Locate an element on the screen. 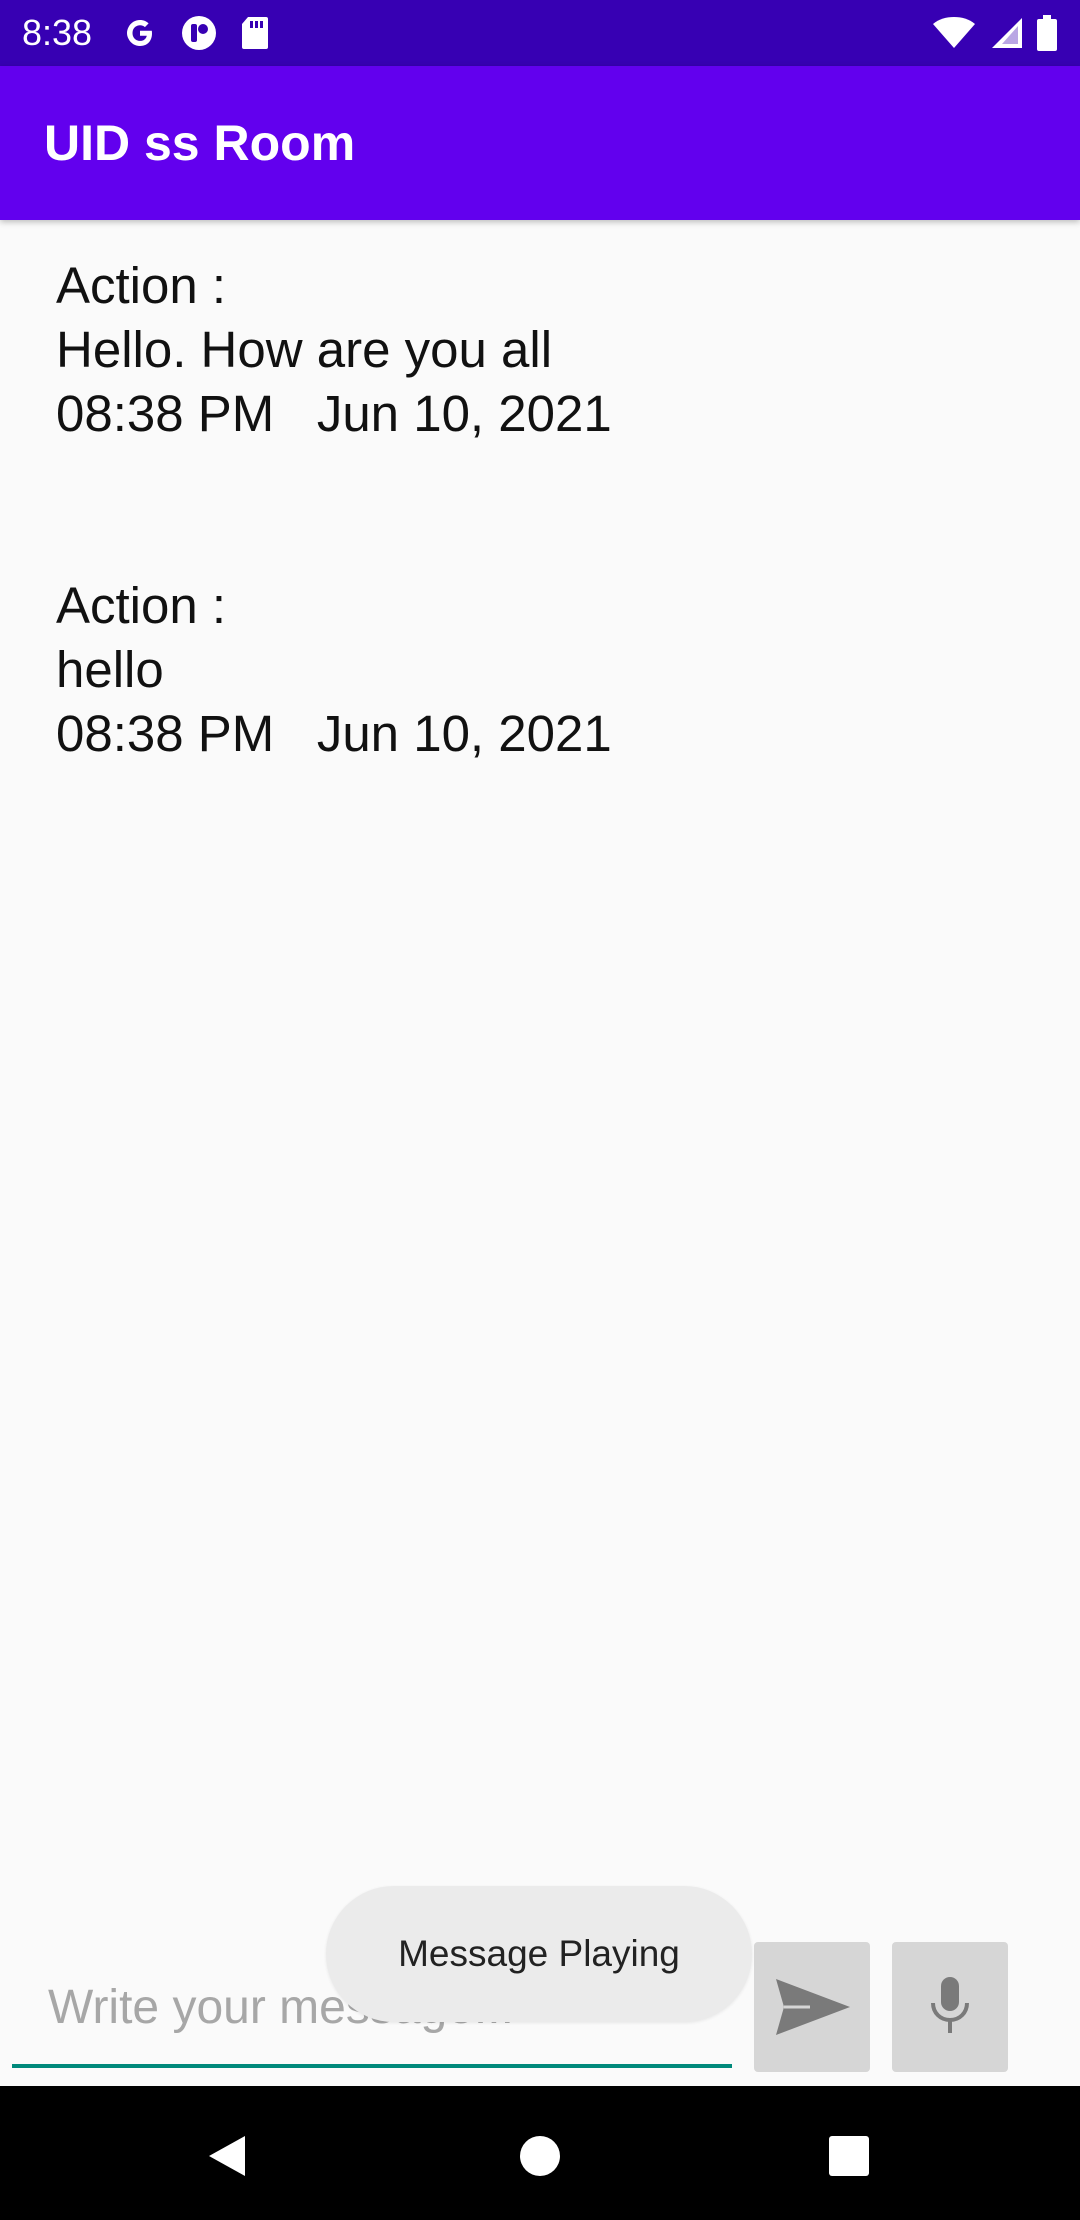  message-text: Hello. How are you all is located at coordinates (304, 349).